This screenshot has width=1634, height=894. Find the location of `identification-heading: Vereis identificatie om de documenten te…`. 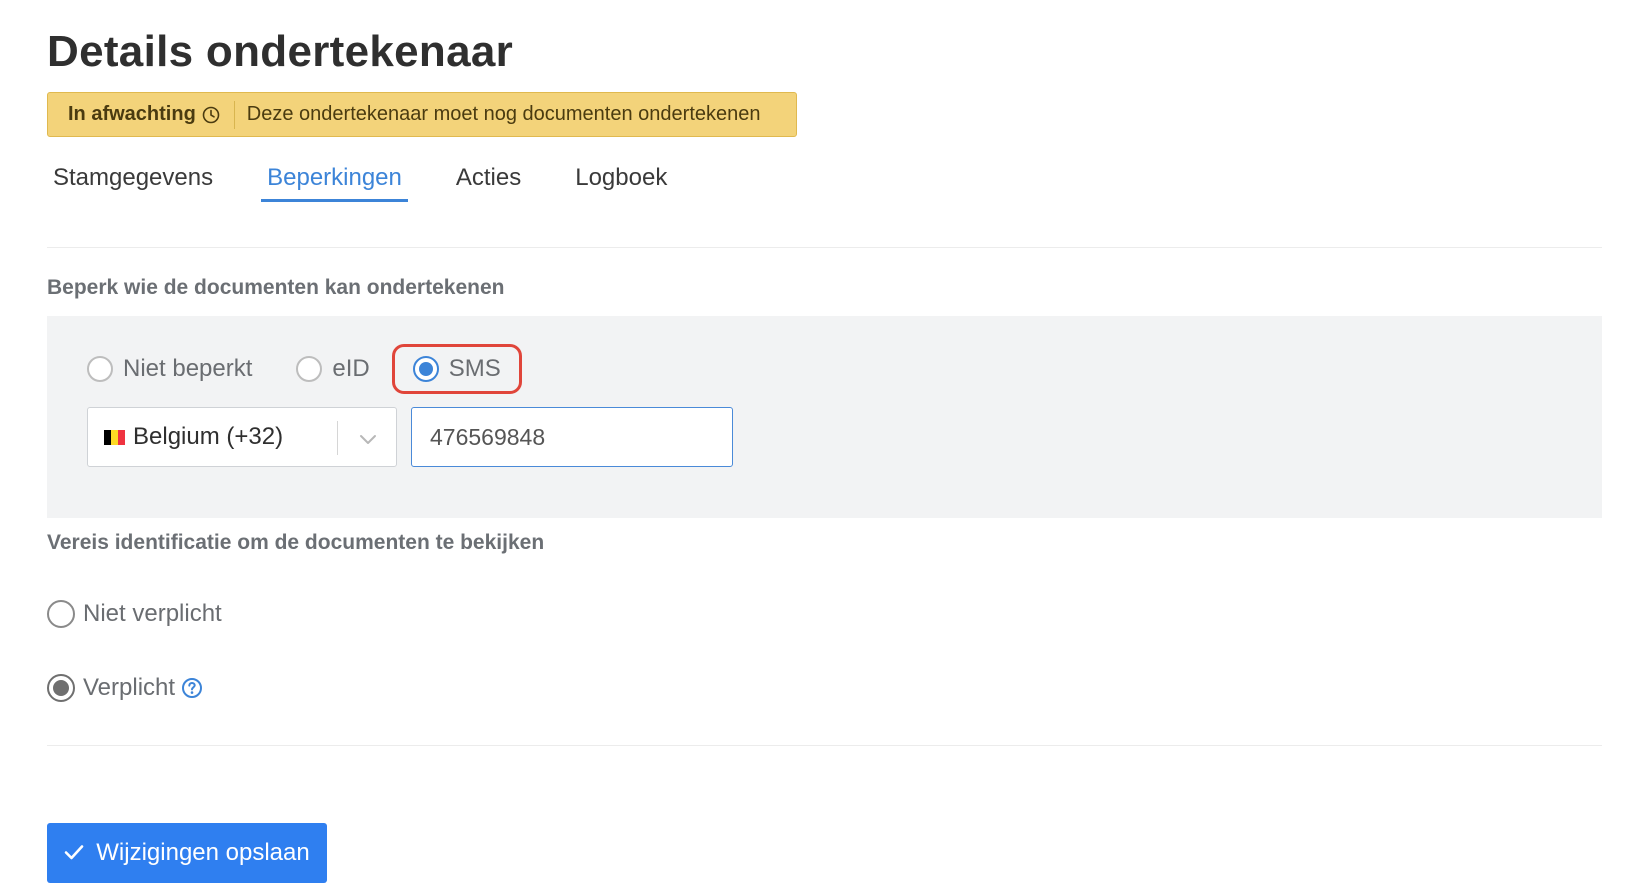

identification-heading: Vereis identificatie om de documenten te… is located at coordinates (296, 542).